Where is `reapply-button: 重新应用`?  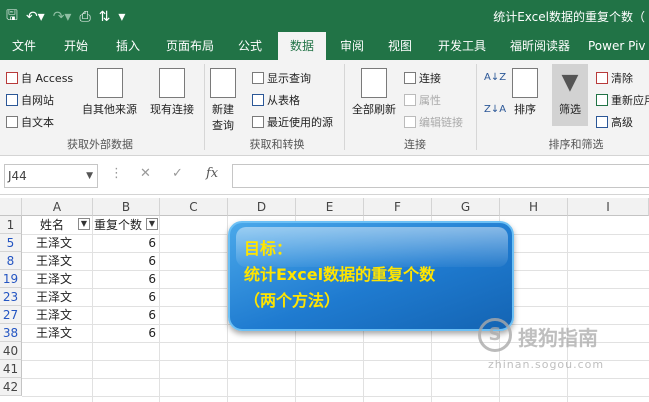
reapply-button: 重新应用 is located at coordinates (622, 100).